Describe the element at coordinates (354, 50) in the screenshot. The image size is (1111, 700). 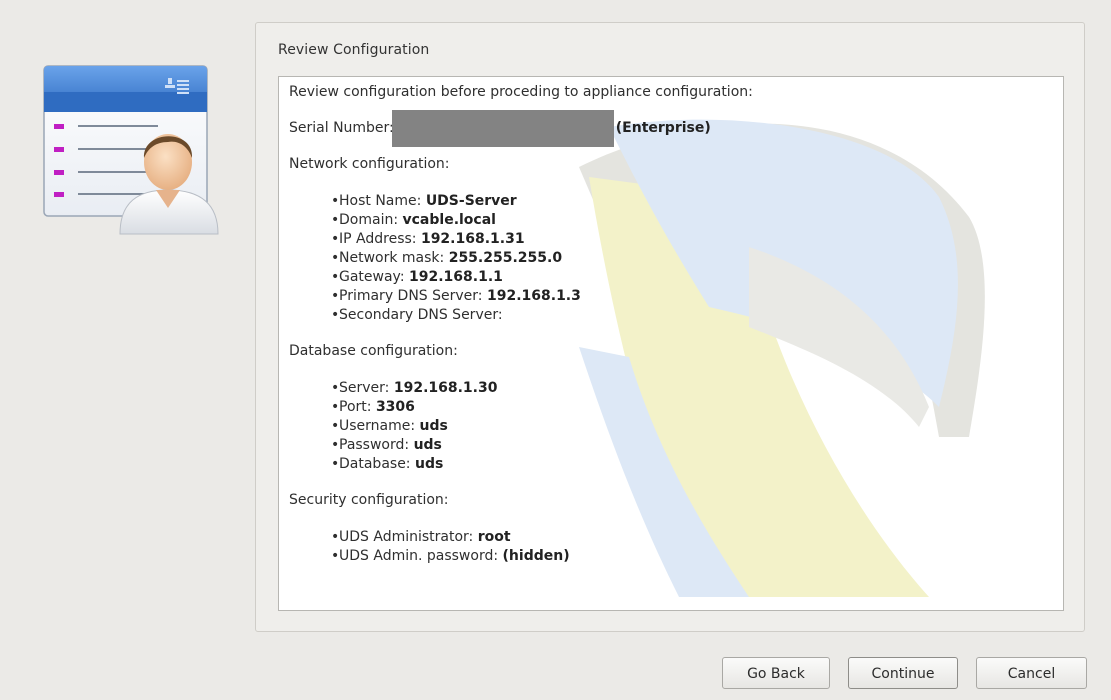
I see `group-title: Review Configuration` at that location.